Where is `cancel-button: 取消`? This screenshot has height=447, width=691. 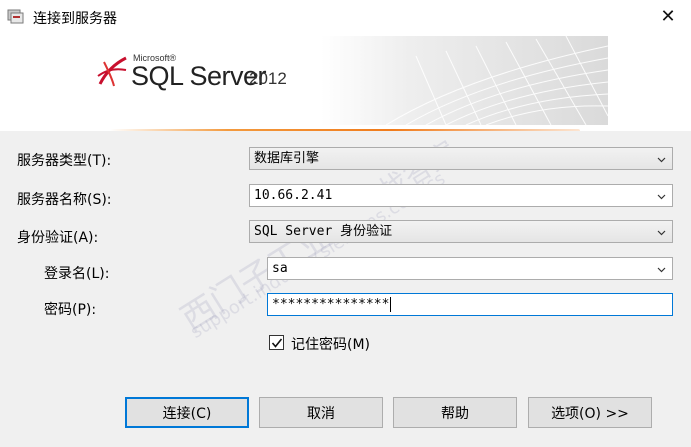
cancel-button: 取消 is located at coordinates (321, 412).